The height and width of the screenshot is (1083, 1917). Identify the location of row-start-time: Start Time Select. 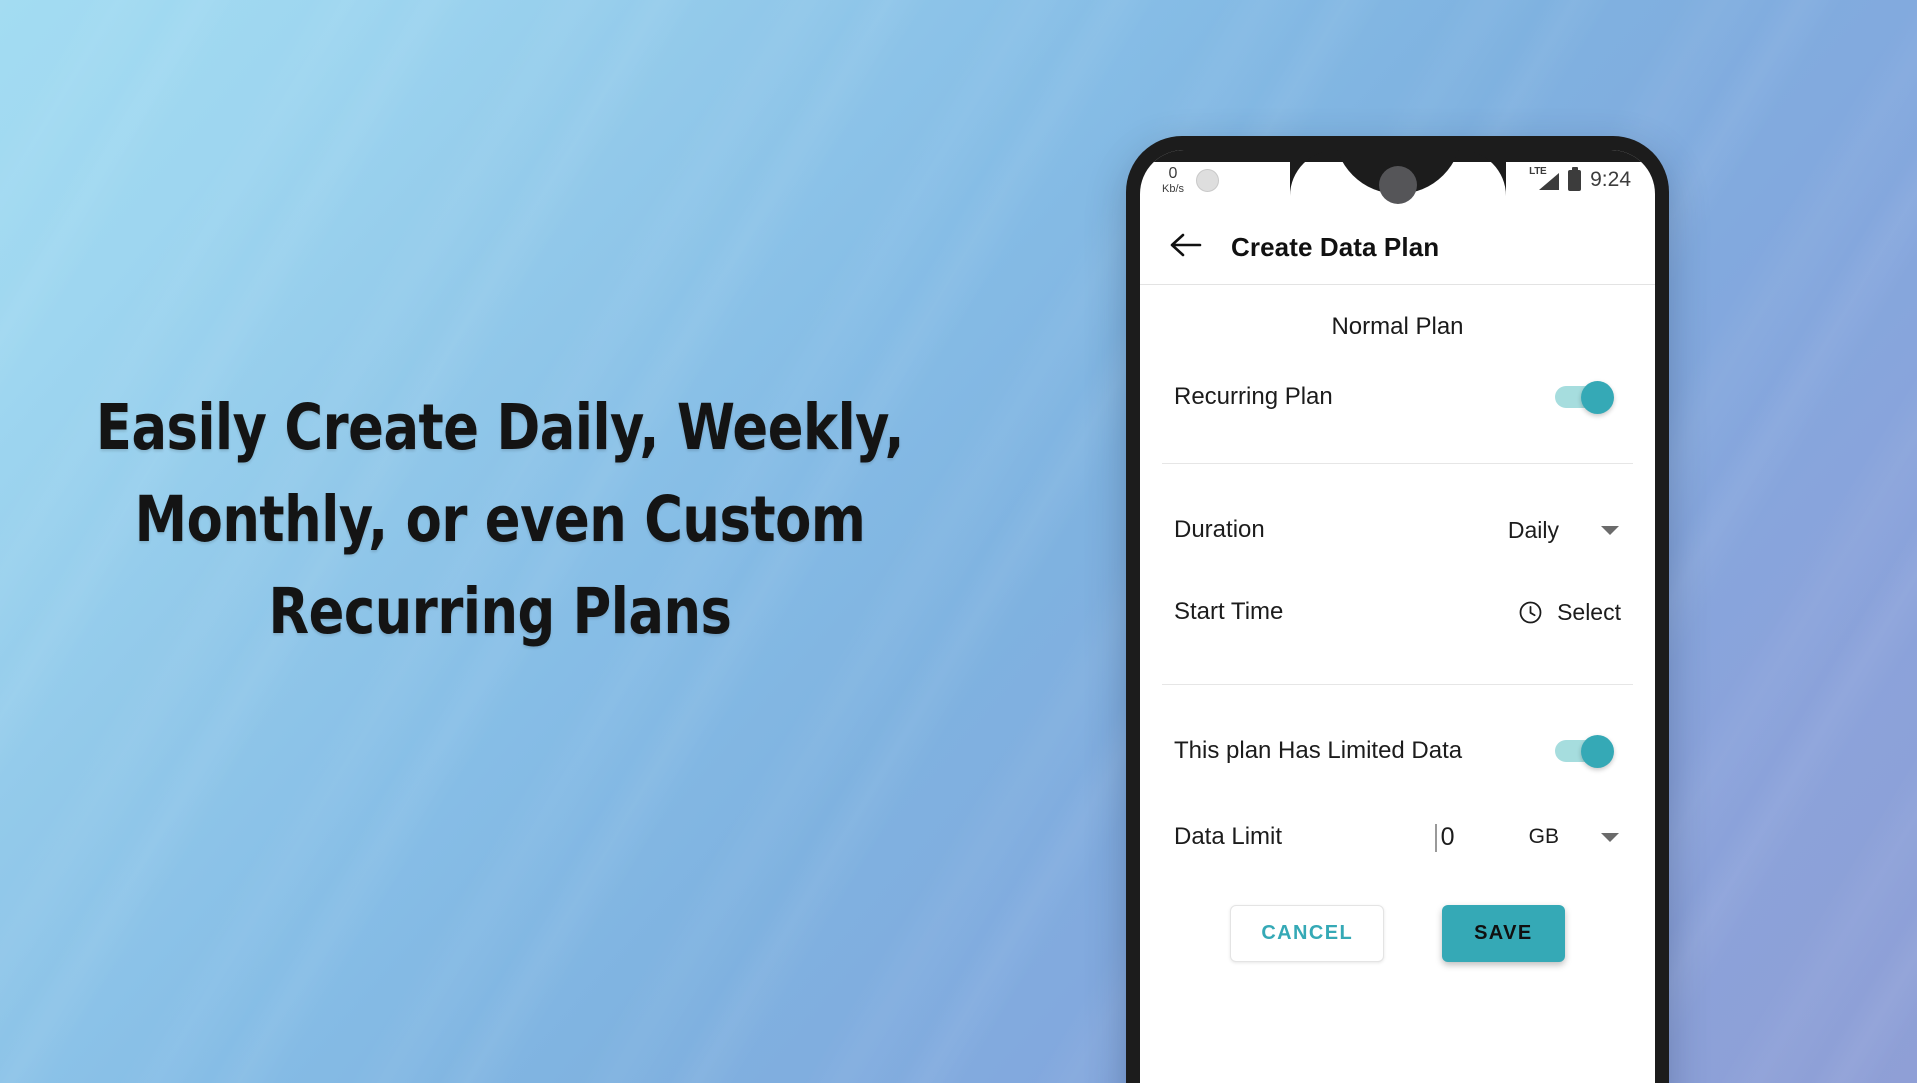
(1397, 612).